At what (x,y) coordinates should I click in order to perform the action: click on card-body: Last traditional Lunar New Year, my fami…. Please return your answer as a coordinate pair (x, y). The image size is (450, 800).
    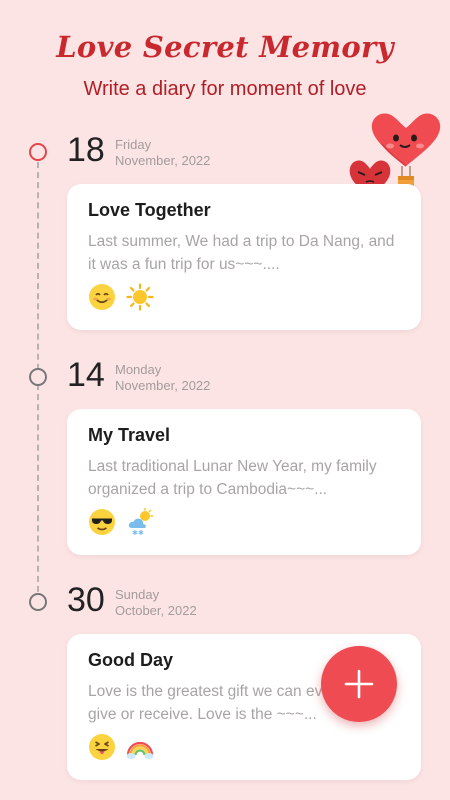
    Looking at the image, I should click on (232, 478).